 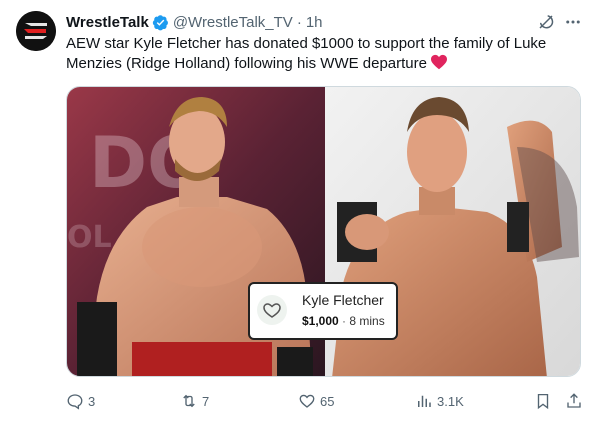 I want to click on timestamp: 1h, so click(x=314, y=22).